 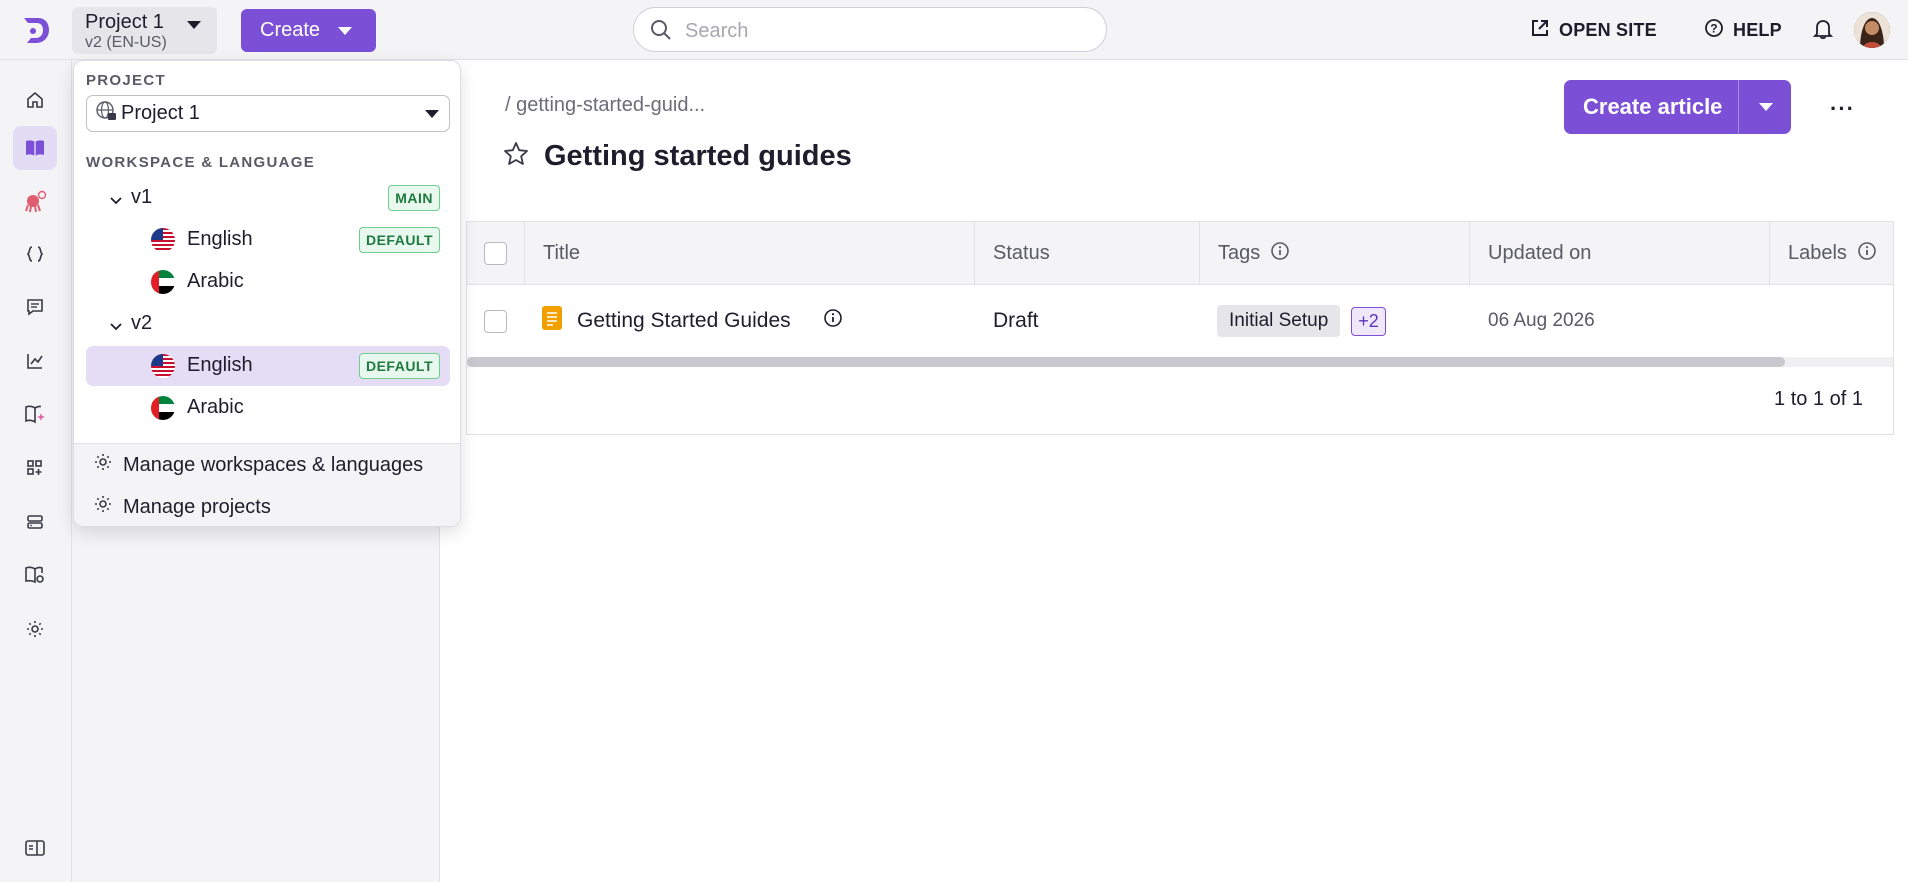 What do you see at coordinates (495, 321) in the screenshot?
I see `row-checkbox` at bounding box center [495, 321].